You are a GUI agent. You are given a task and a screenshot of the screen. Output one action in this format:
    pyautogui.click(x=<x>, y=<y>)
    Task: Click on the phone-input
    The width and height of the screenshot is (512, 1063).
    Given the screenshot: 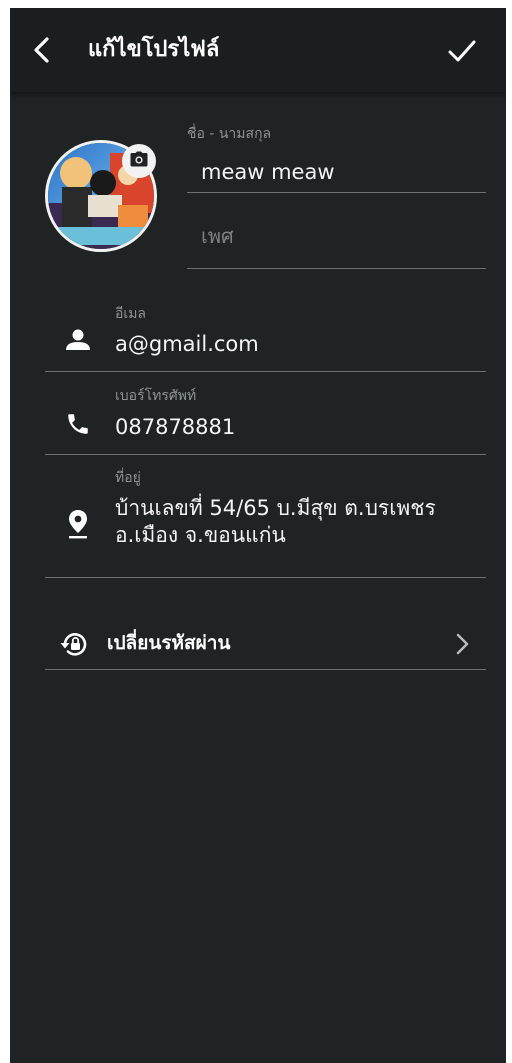 What is the action you would take?
    pyautogui.click(x=295, y=427)
    